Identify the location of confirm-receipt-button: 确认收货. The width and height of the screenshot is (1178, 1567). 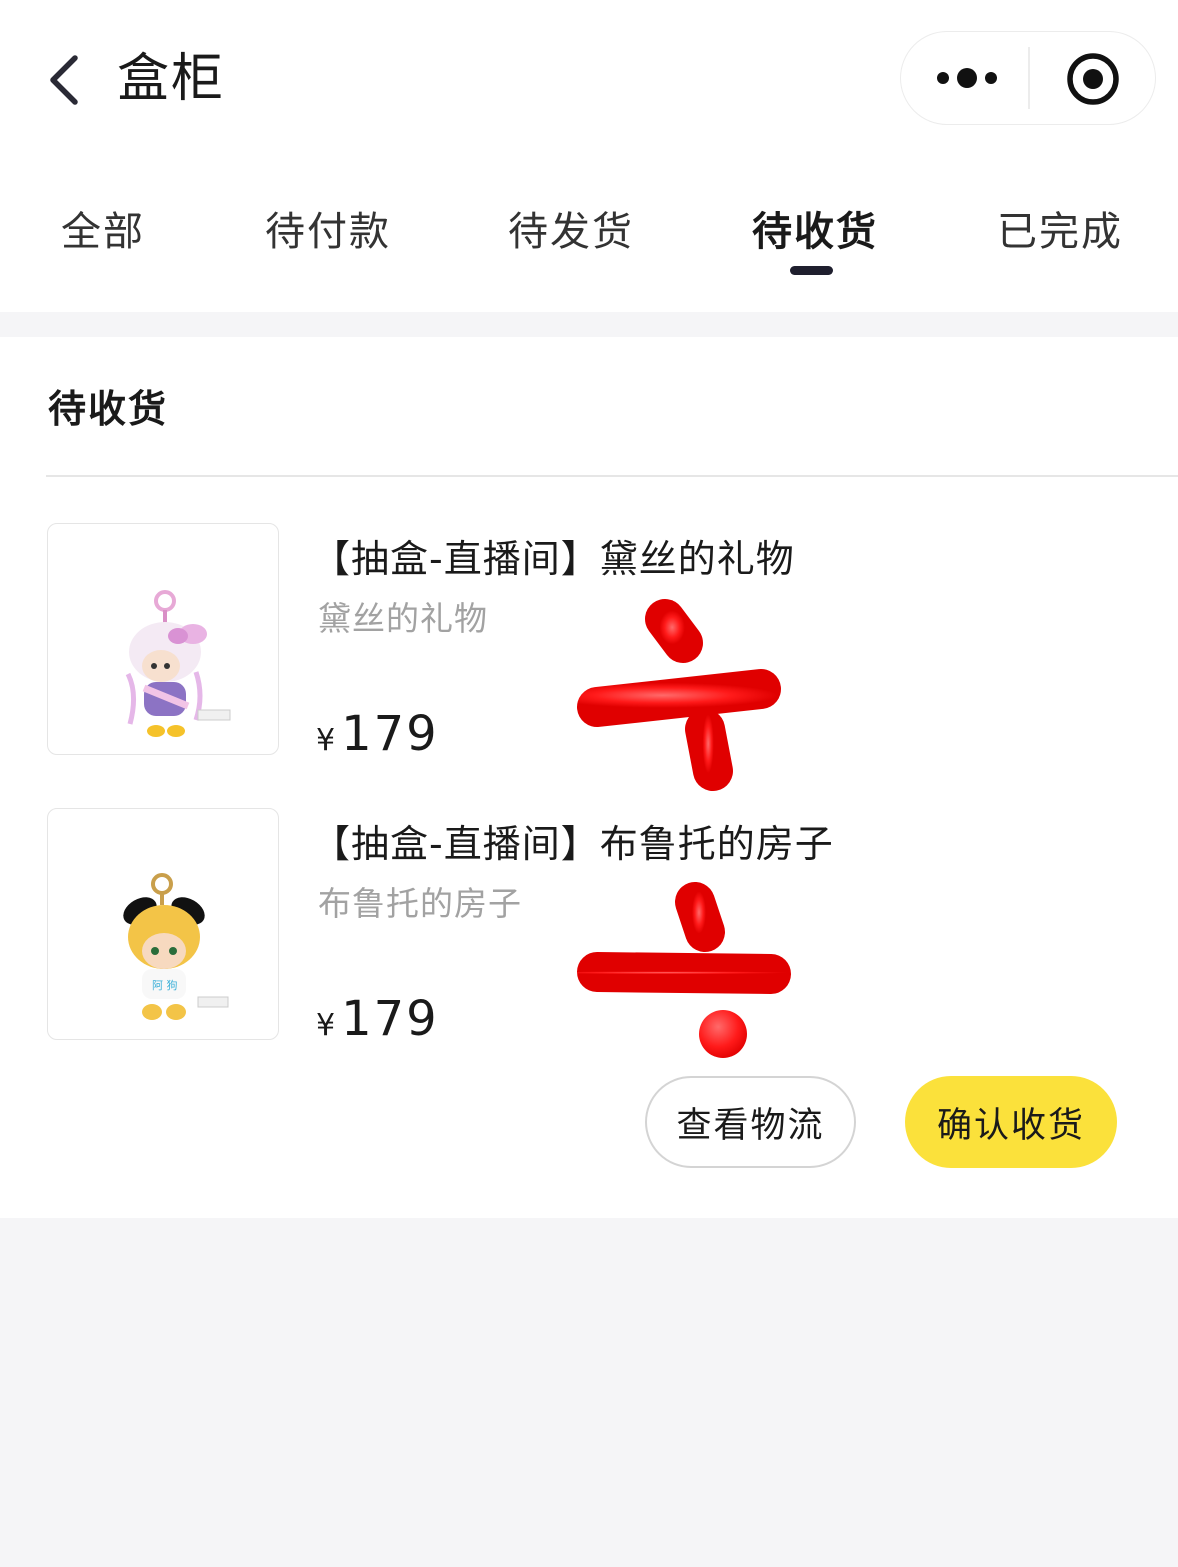
(1011, 1122).